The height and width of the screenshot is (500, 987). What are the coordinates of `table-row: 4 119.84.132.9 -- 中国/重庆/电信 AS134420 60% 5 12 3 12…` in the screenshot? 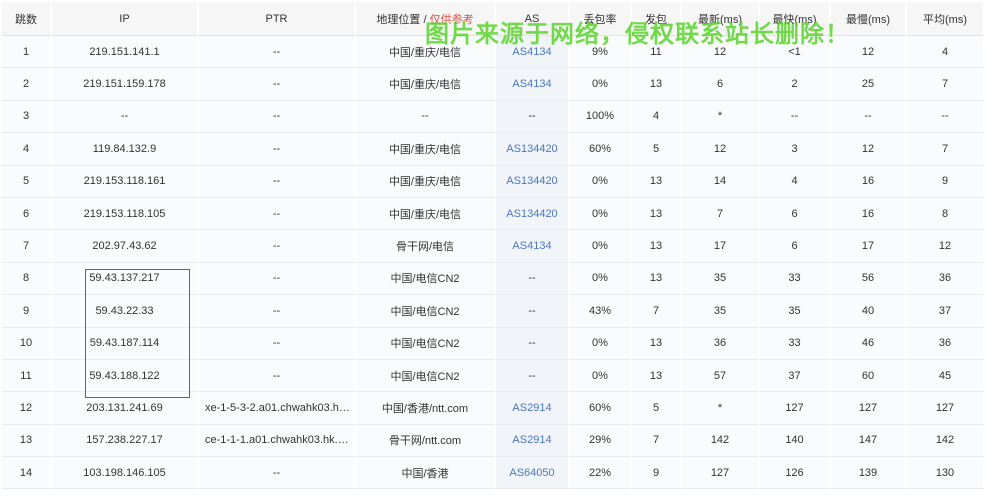 It's located at (493, 149).